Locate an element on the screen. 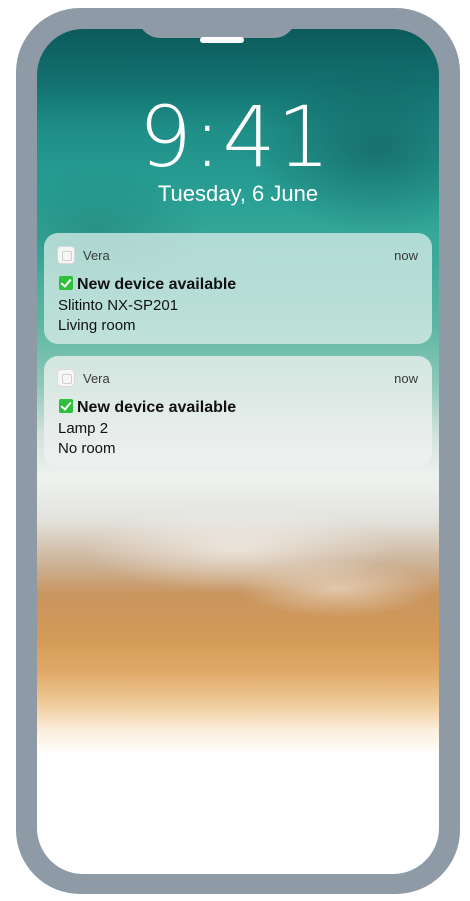 The image size is (470, 901). notification-device-name: Slitinto NX-SP201 is located at coordinates (118, 305).